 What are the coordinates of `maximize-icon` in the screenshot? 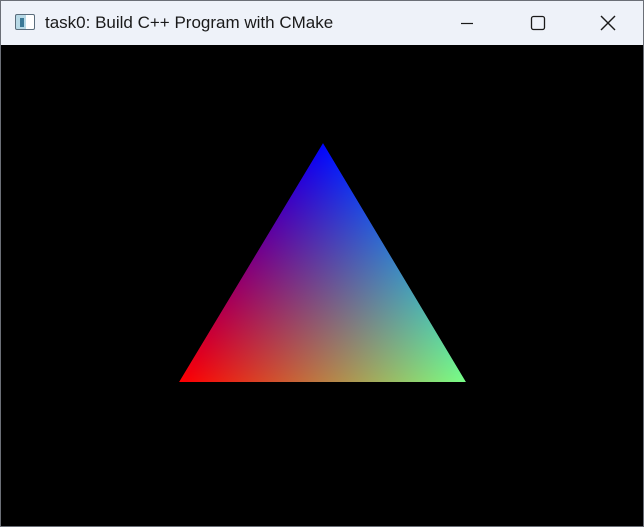 It's located at (538, 23).